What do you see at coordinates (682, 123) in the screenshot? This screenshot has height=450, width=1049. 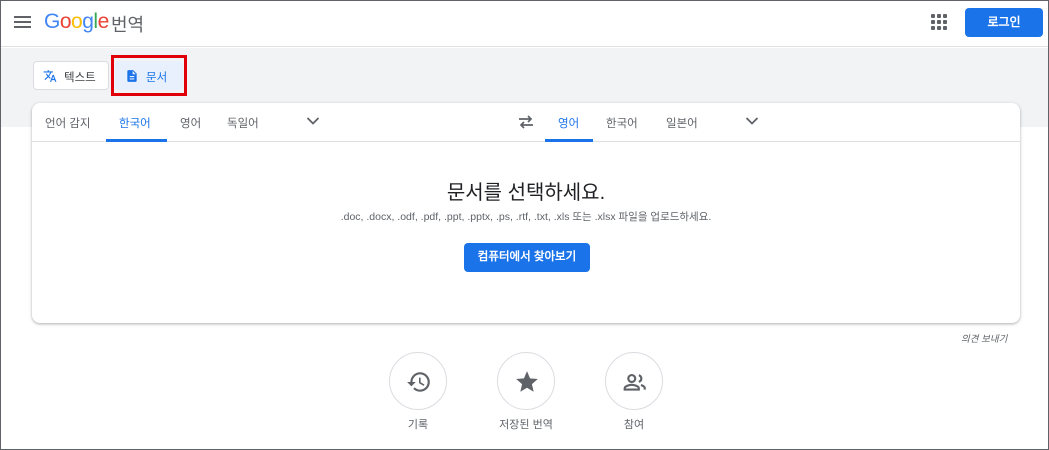 I see `target-lang-japanese: 일본어` at bounding box center [682, 123].